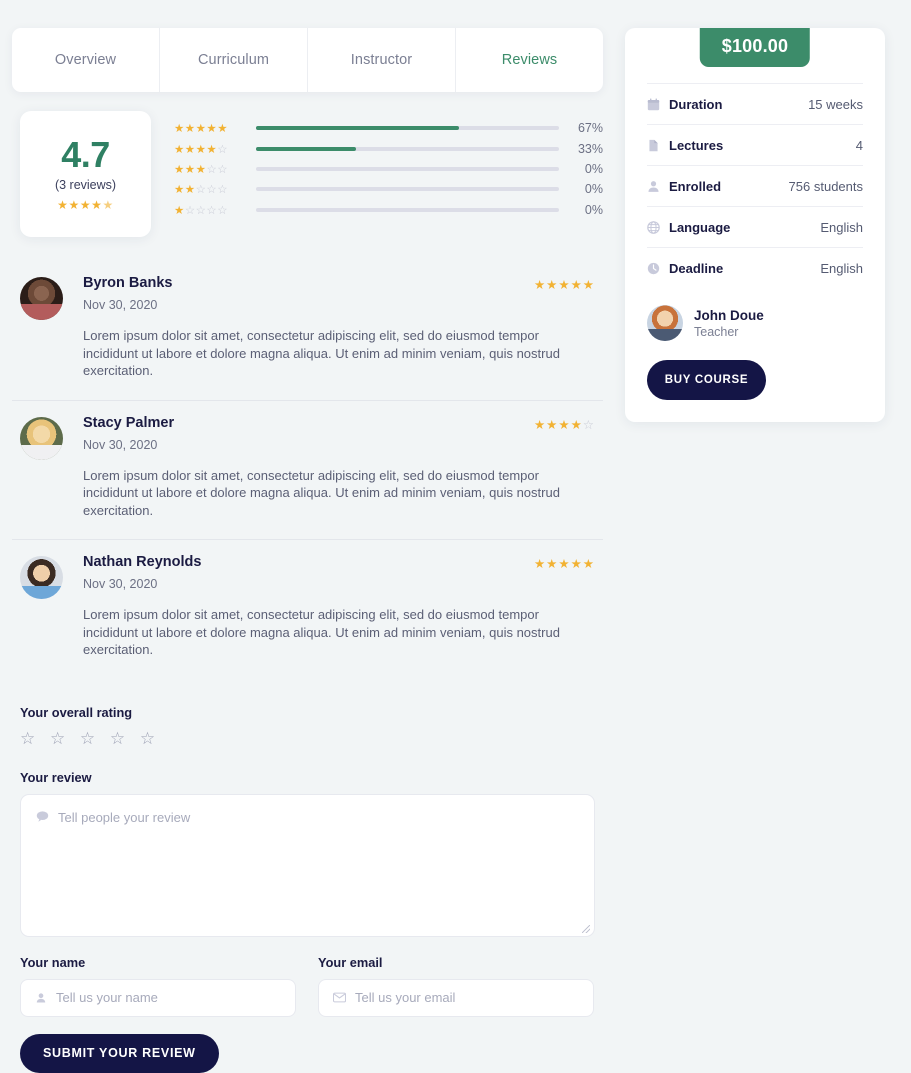 This screenshot has height=1073, width=911. What do you see at coordinates (755, 103) in the screenshot?
I see `meta-row-duration: Duration 15 weeks` at bounding box center [755, 103].